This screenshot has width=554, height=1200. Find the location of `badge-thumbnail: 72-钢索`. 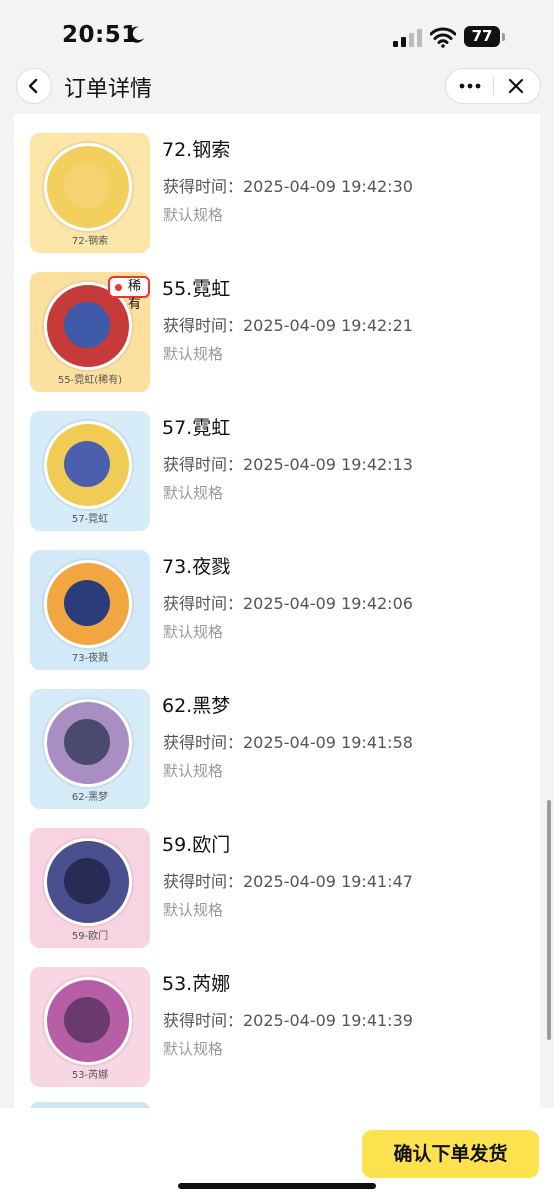

badge-thumbnail: 72-钢索 is located at coordinates (90, 193).